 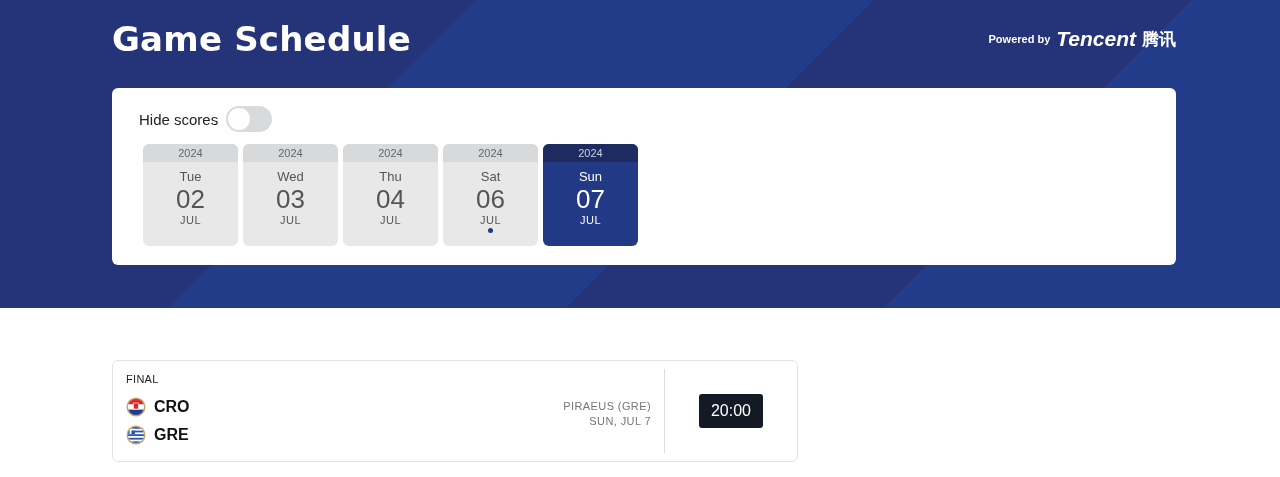 What do you see at coordinates (1019, 39) in the screenshot?
I see `powered-by-label: Powered by` at bounding box center [1019, 39].